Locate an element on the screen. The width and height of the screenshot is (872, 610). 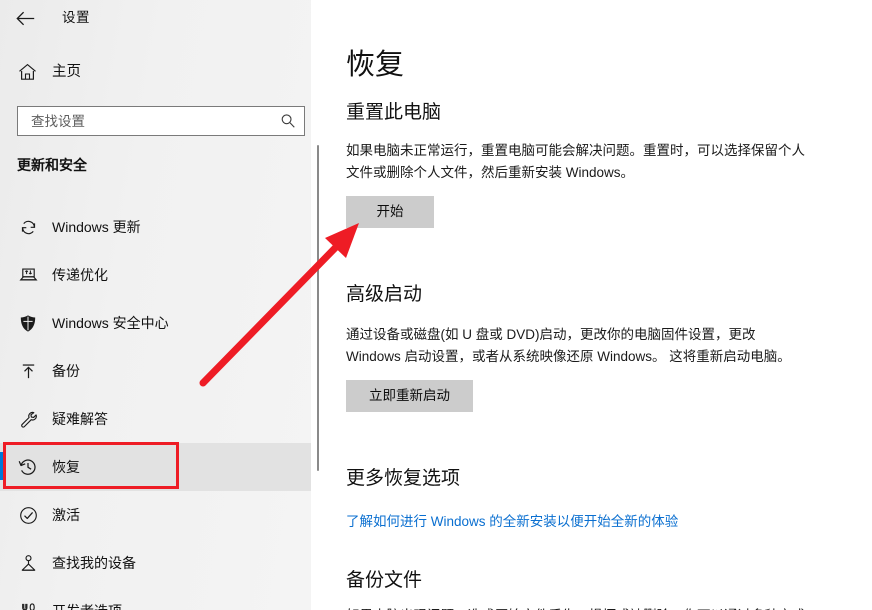
sidebar-item-recovery: 恢复 is located at coordinates (155, 467).